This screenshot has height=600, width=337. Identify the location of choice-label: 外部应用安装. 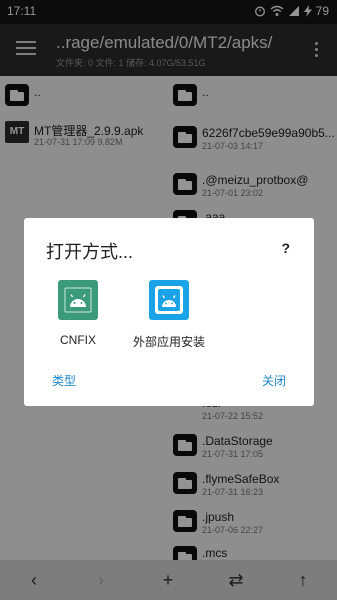
(168, 342).